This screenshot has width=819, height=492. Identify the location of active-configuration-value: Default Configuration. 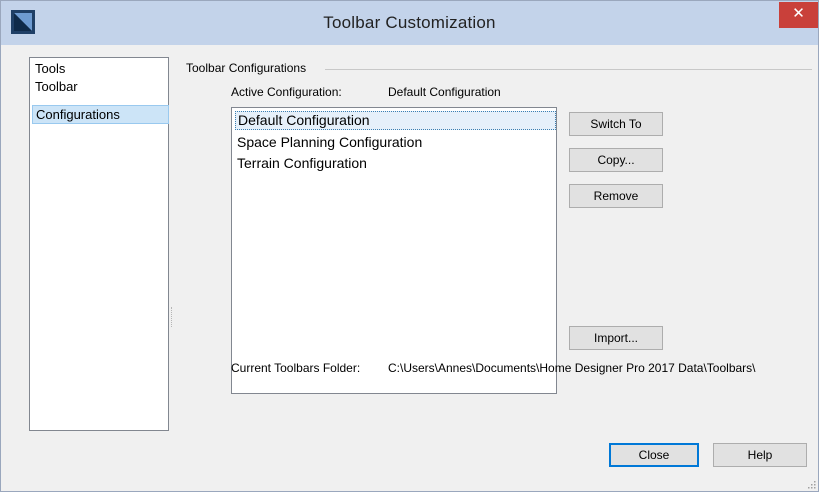
(444, 92).